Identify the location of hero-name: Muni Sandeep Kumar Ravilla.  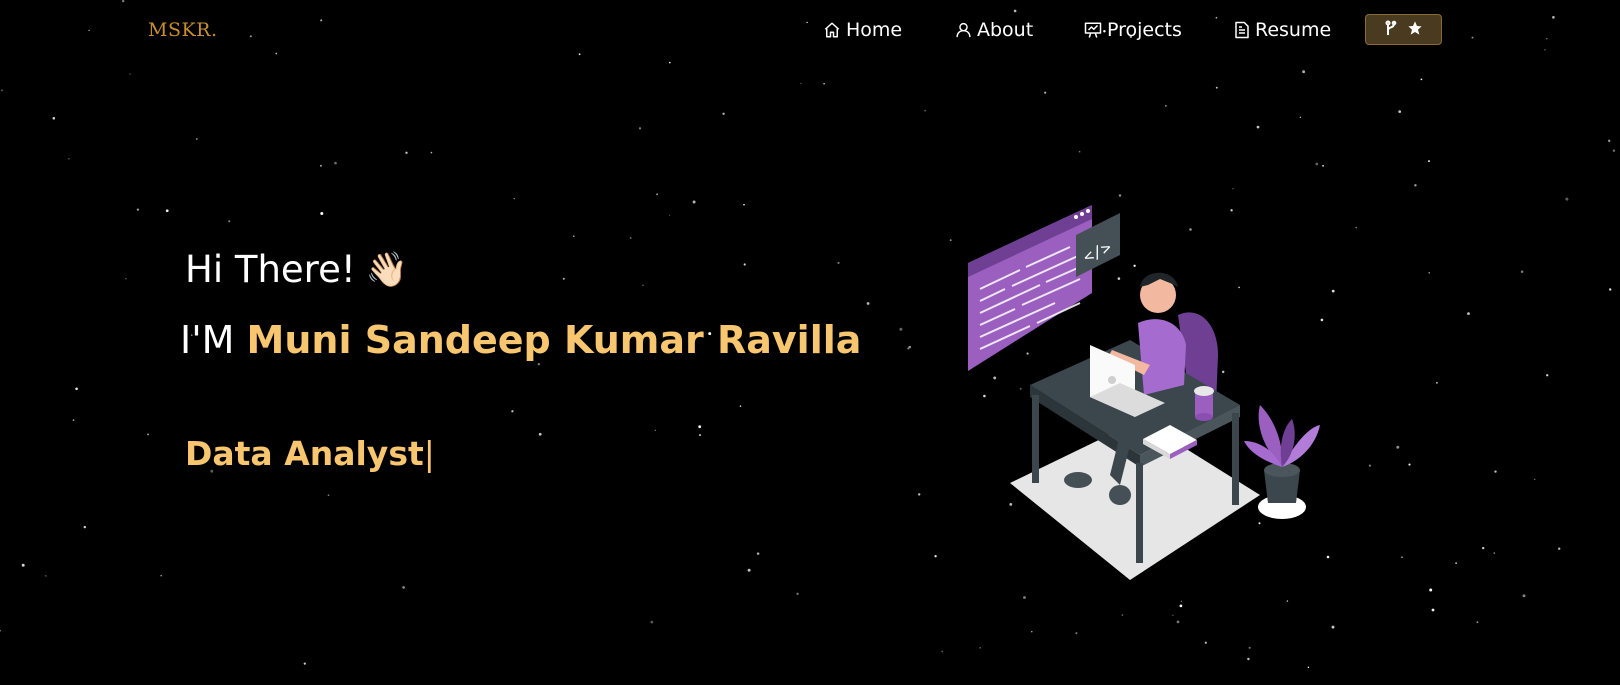
(554, 340).